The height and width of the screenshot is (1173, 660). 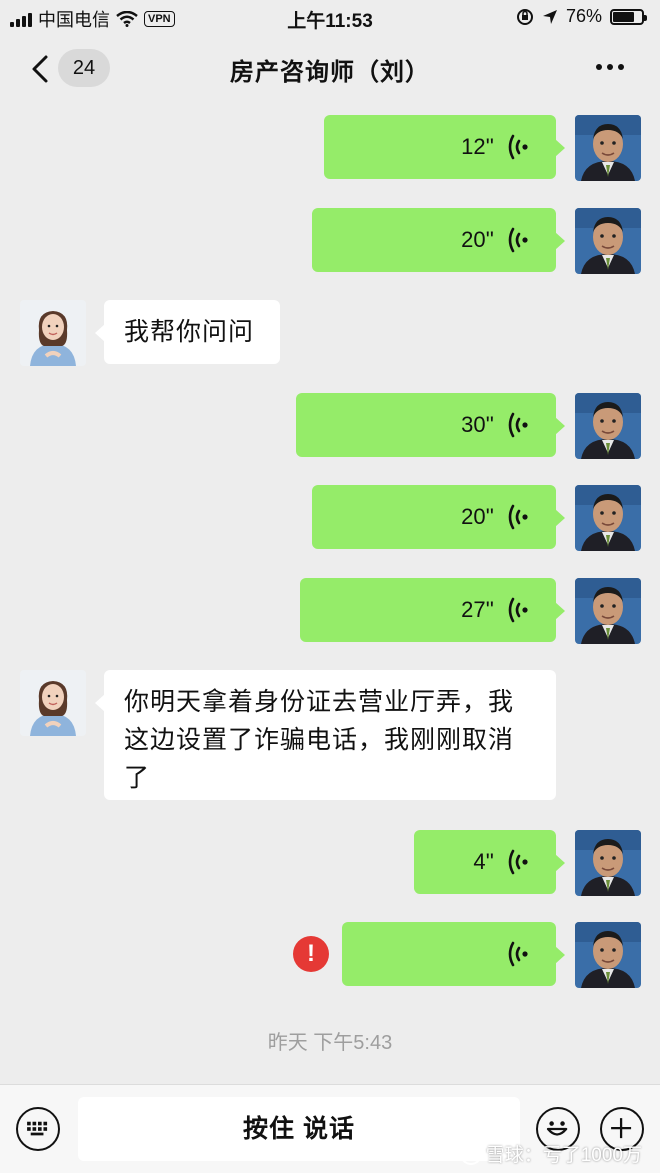 I want to click on battery-label: 76%, so click(x=583, y=16).